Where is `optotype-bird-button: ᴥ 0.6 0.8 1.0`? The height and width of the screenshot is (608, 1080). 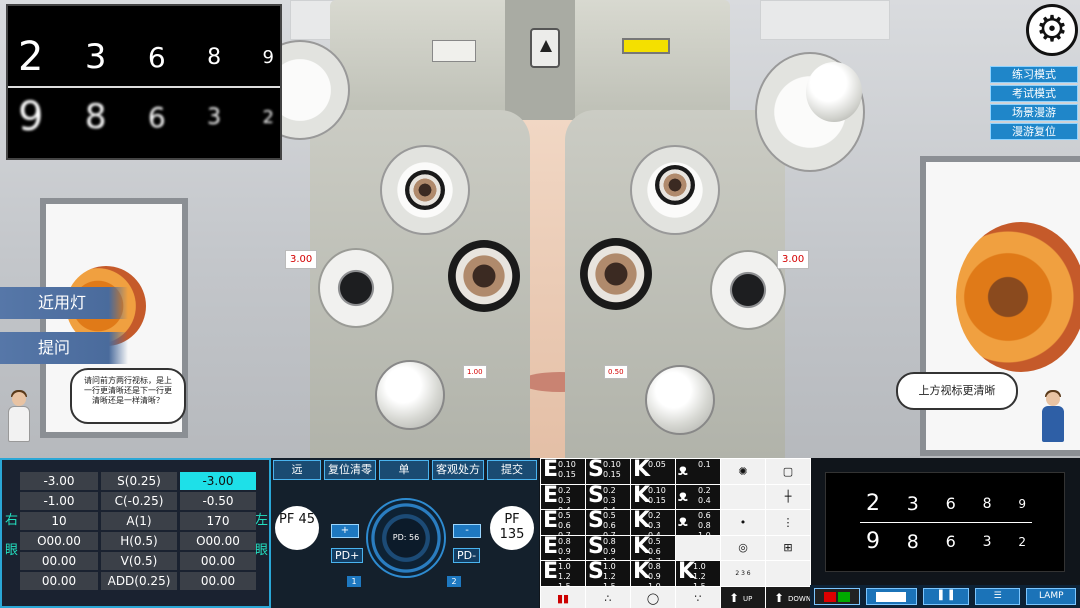
optotype-bird-button: ᴥ 0.6 0.8 1.0 is located at coordinates (698, 522).